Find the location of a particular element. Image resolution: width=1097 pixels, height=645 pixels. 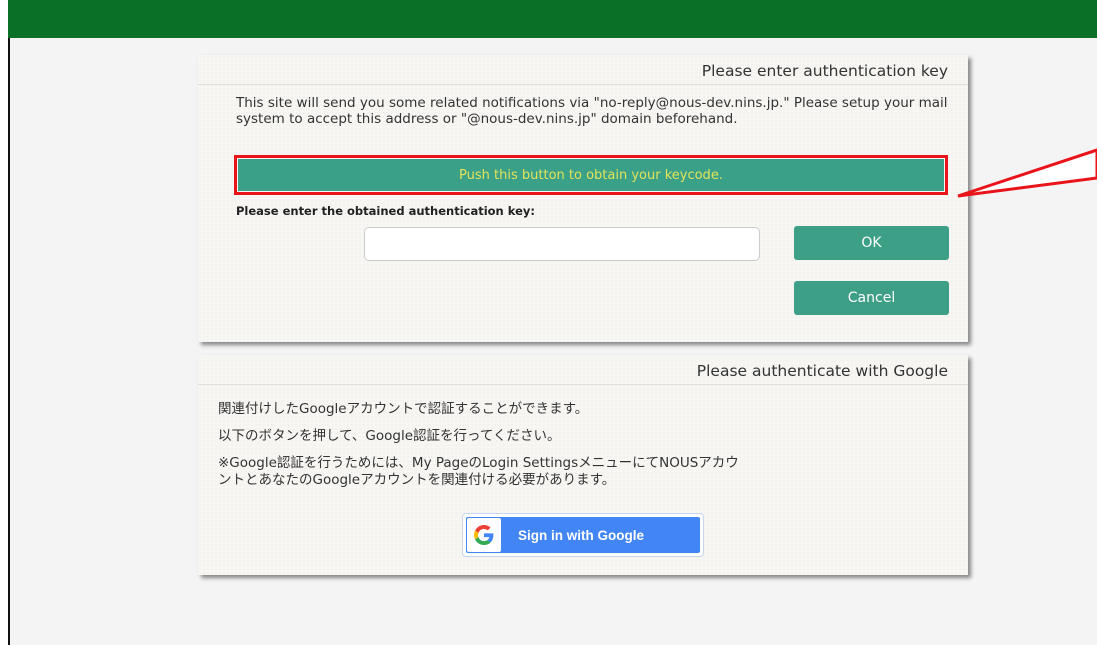

auth-key-panel-title: Please enter authentication key is located at coordinates (824, 71).